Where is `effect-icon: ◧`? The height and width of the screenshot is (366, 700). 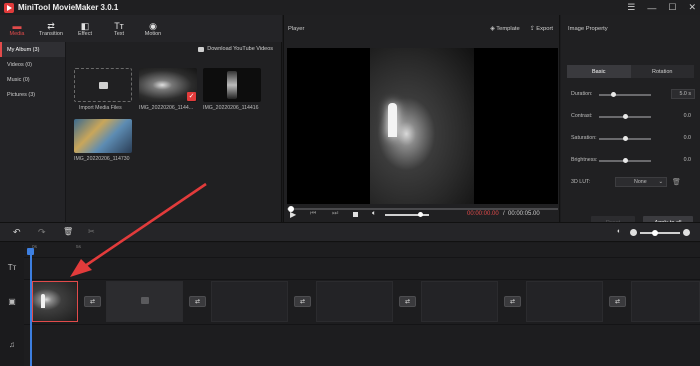
effect-icon: ◧ is located at coordinates (85, 25).